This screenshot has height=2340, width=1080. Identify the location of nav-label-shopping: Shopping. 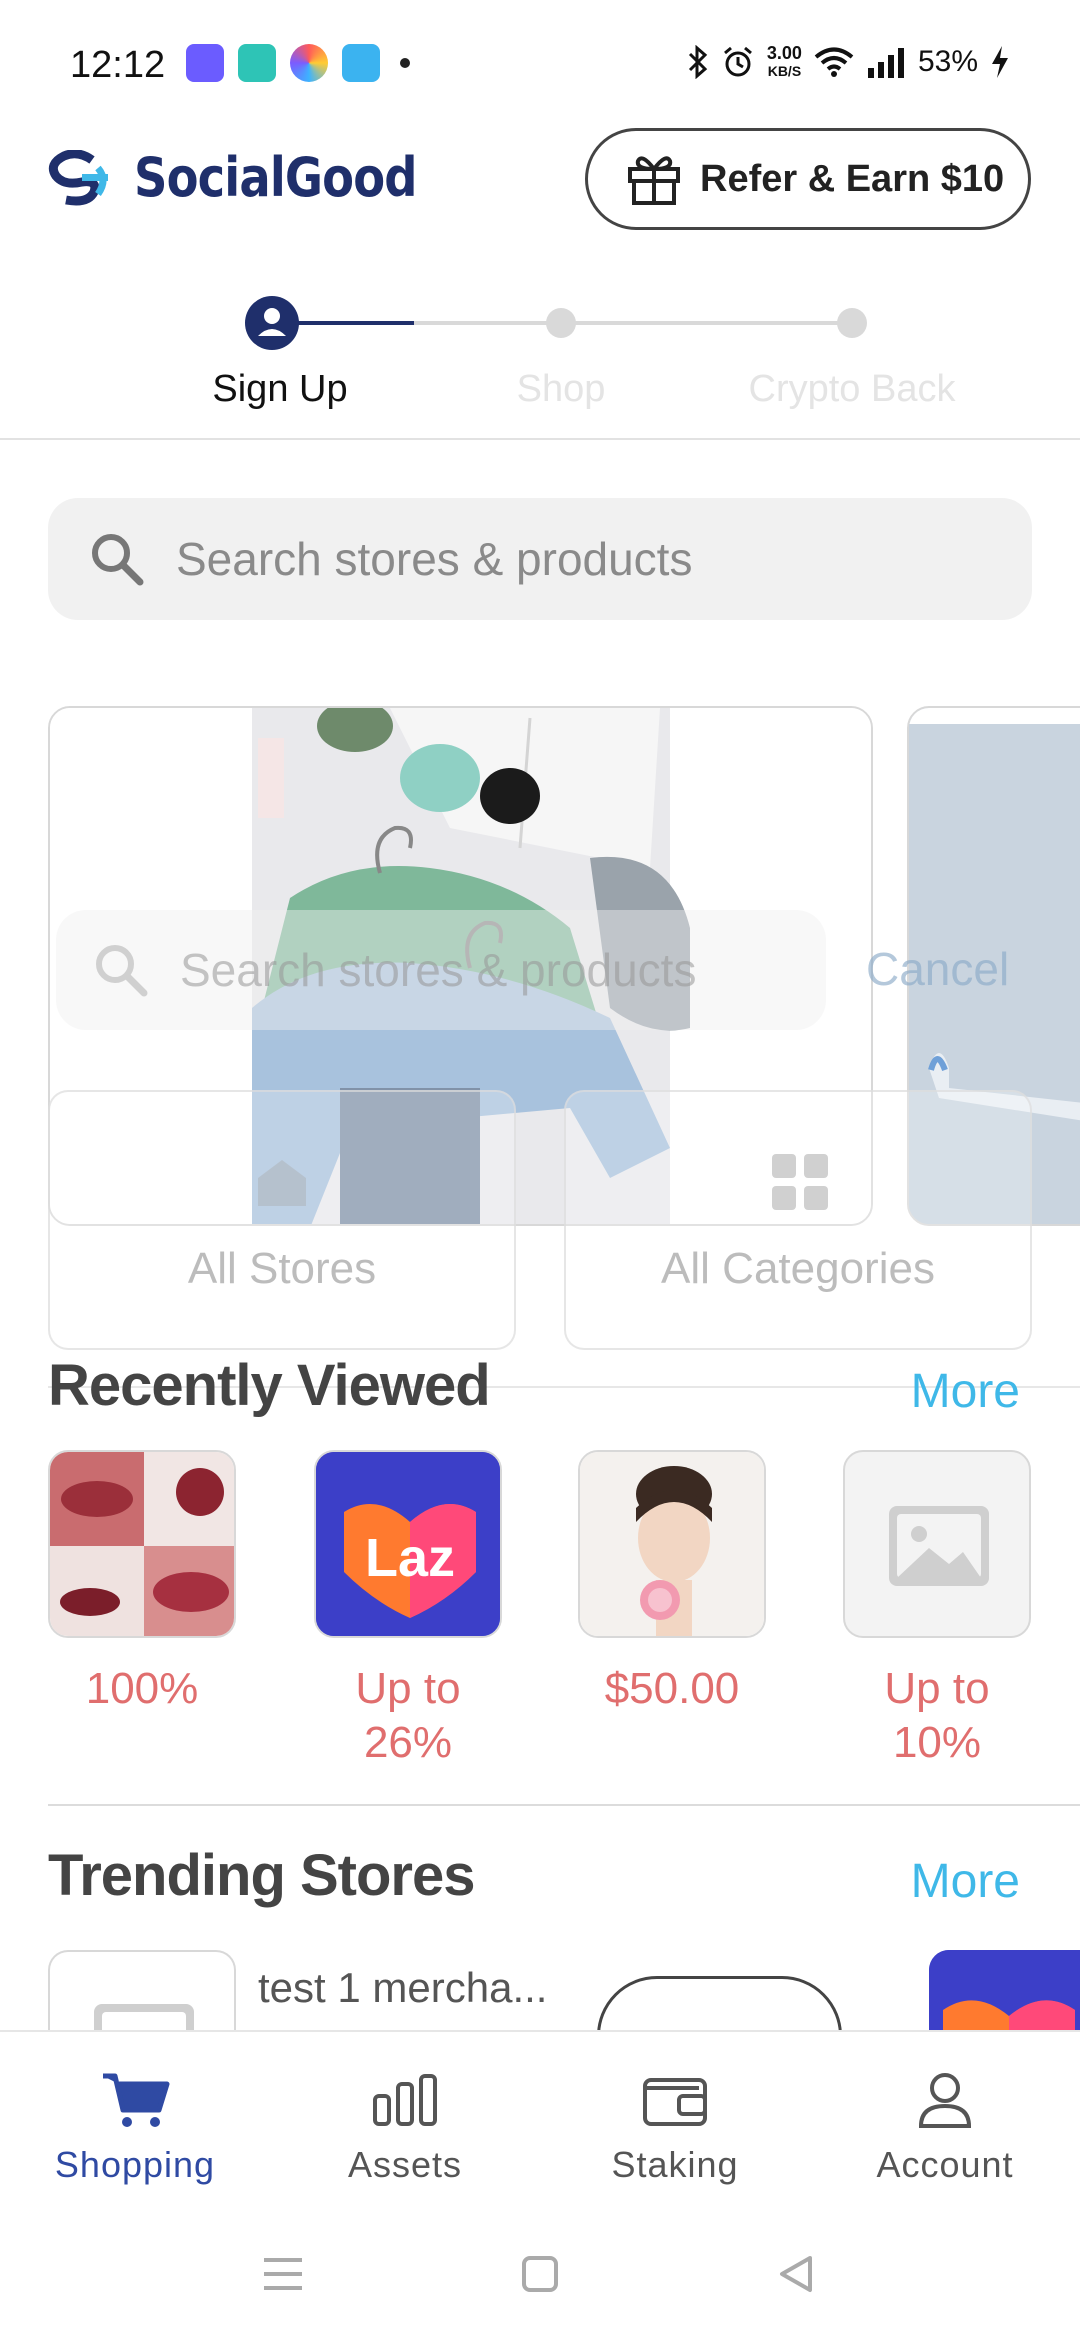
(135, 2164).